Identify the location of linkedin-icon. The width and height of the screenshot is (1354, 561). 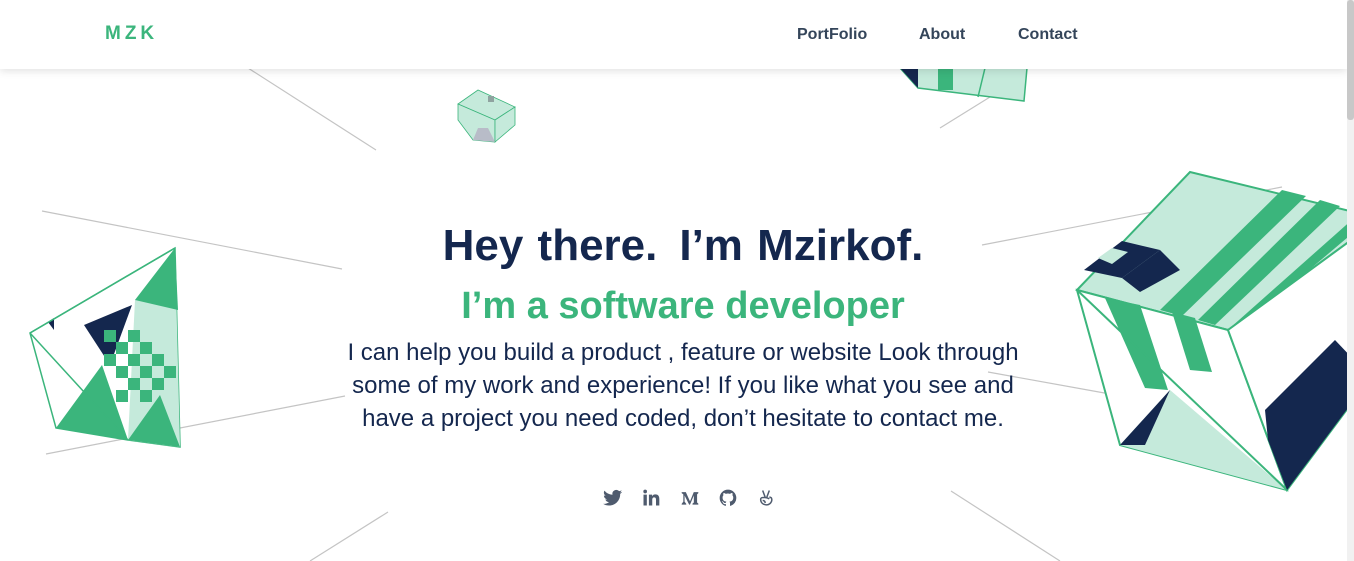
(651, 498).